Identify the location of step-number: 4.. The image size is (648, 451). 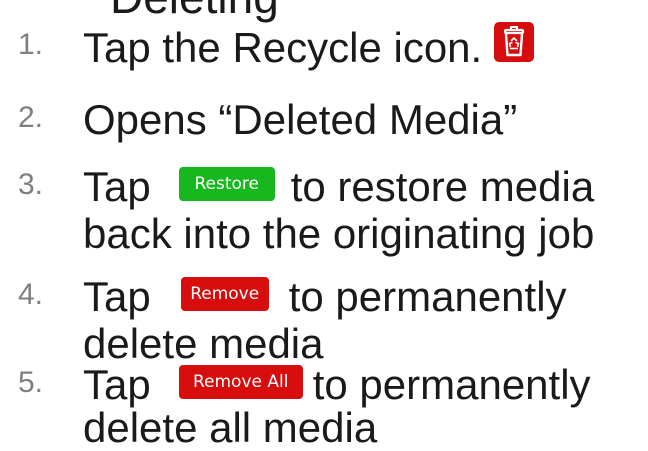
(31, 294).